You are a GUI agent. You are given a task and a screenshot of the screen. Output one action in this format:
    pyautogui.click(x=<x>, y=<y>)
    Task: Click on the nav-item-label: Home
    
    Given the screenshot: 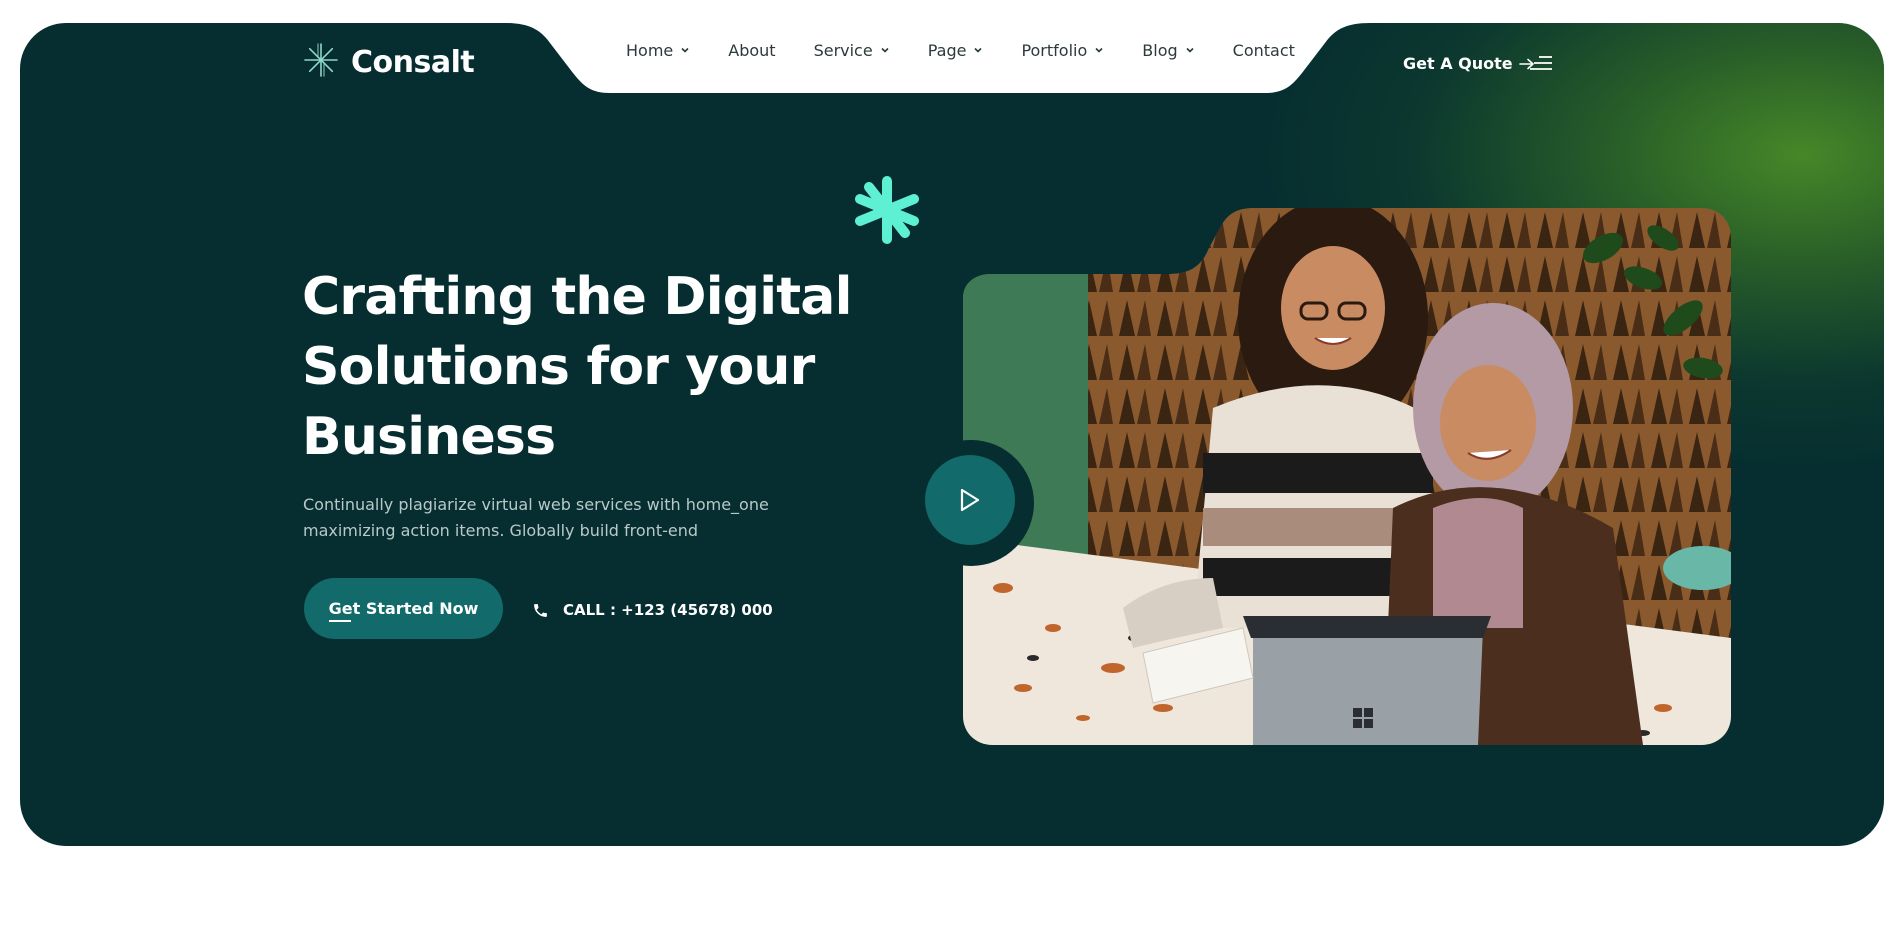 What is the action you would take?
    pyautogui.click(x=650, y=50)
    